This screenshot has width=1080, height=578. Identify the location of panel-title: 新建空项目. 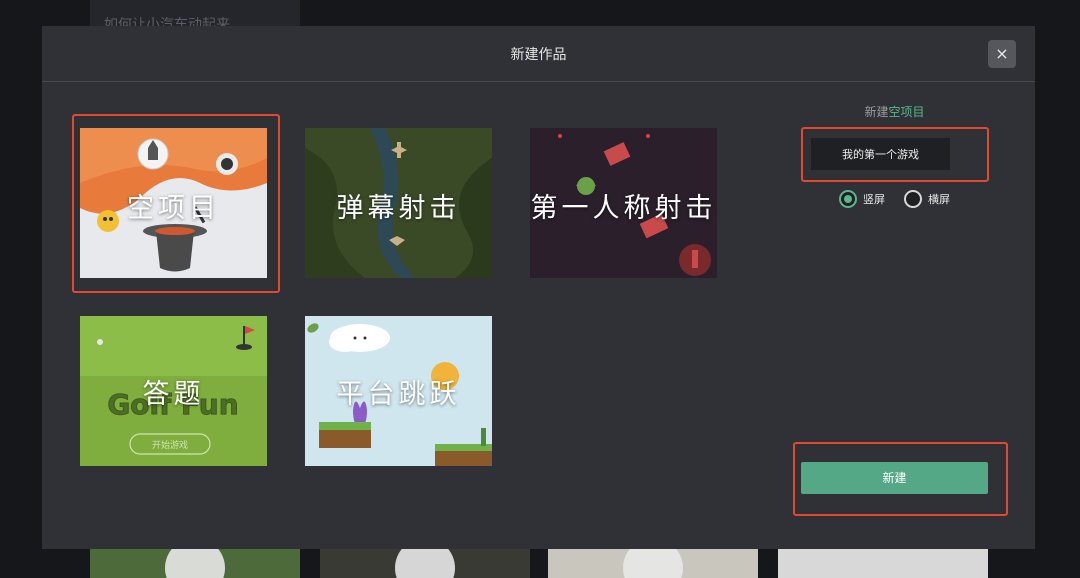
(894, 111).